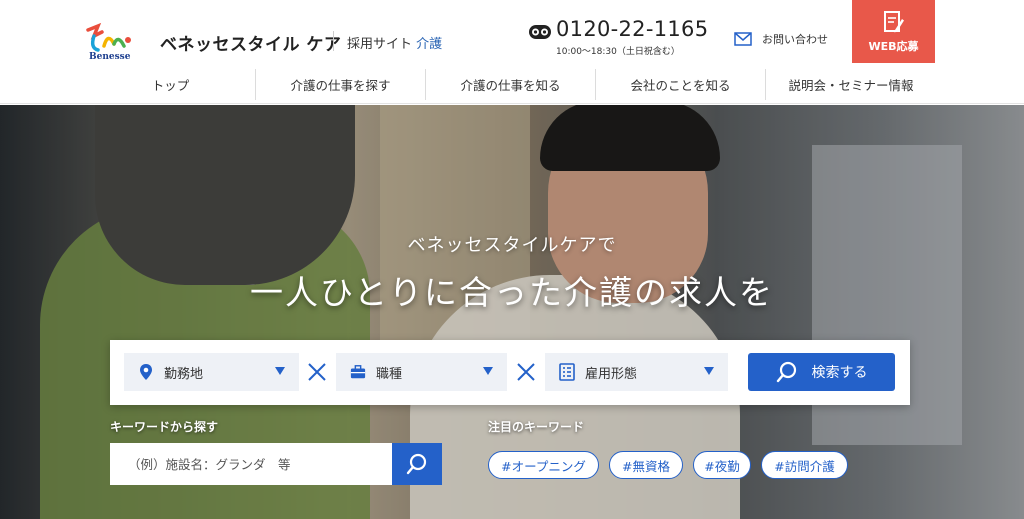  Describe the element at coordinates (804, 465) in the screenshot. I see `keyword-tag-home-care: #訪問介護` at that location.